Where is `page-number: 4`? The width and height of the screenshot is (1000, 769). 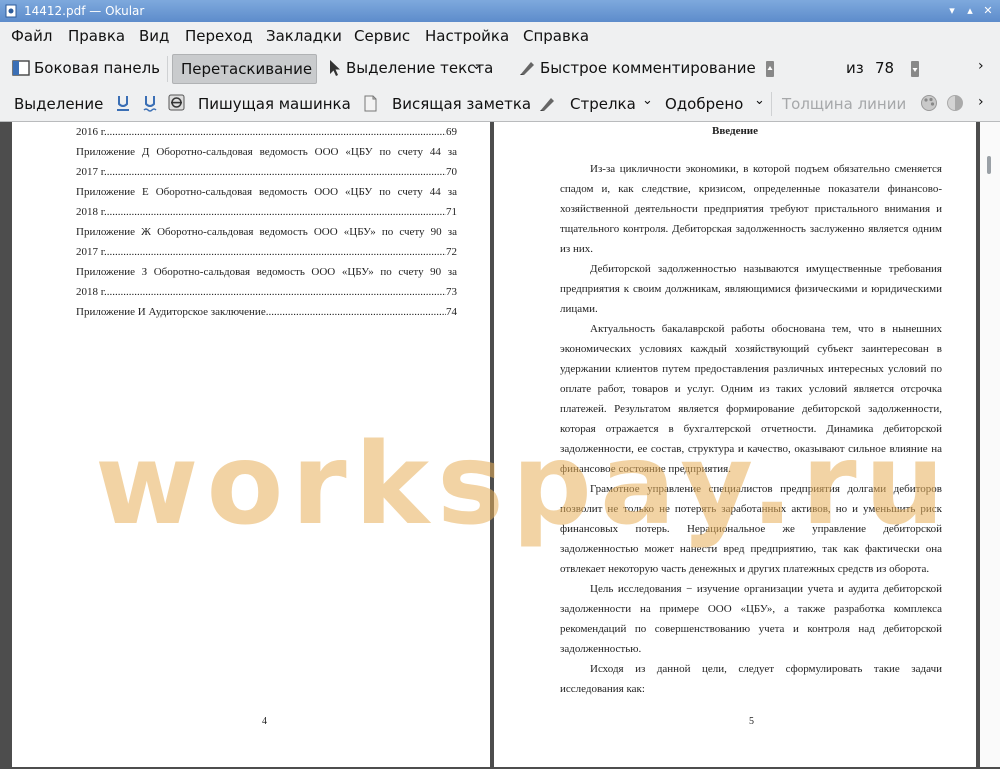
page-number: 4 is located at coordinates (264, 721).